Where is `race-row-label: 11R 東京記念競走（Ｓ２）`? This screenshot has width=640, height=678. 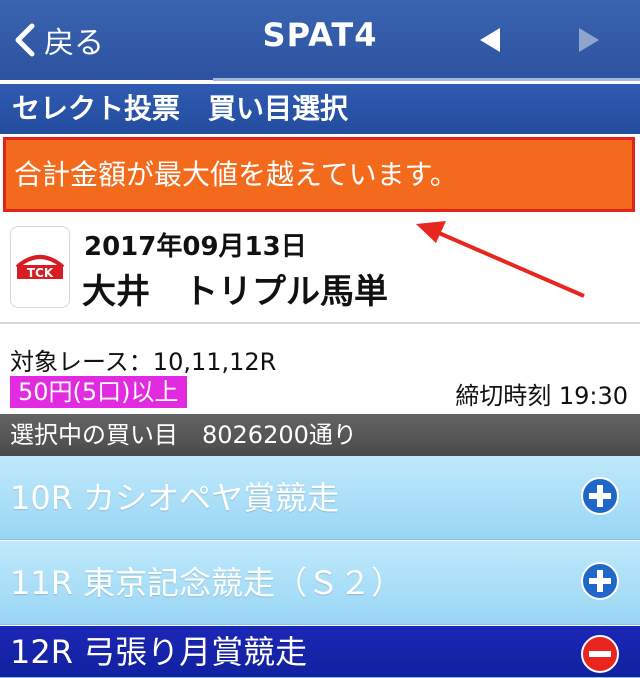 race-row-label: 11R 東京記念競走（Ｓ２） is located at coordinates (207, 583).